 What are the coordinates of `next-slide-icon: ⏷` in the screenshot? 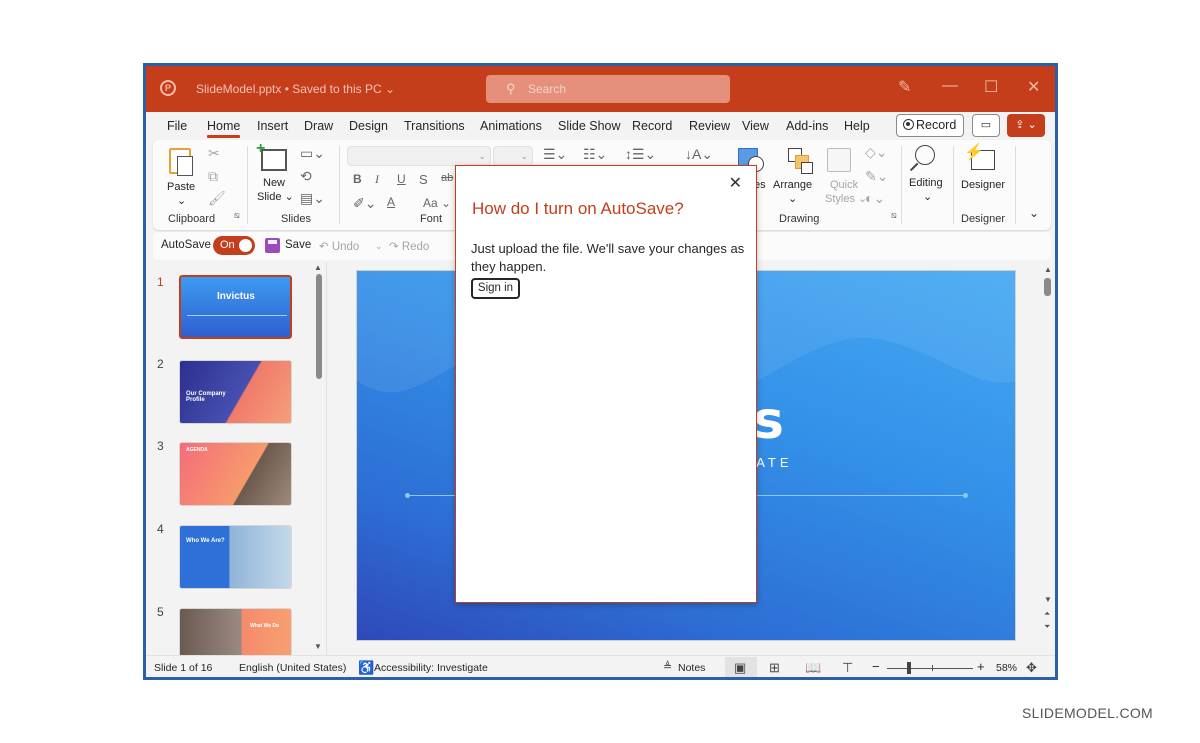 It's located at (1047, 627).